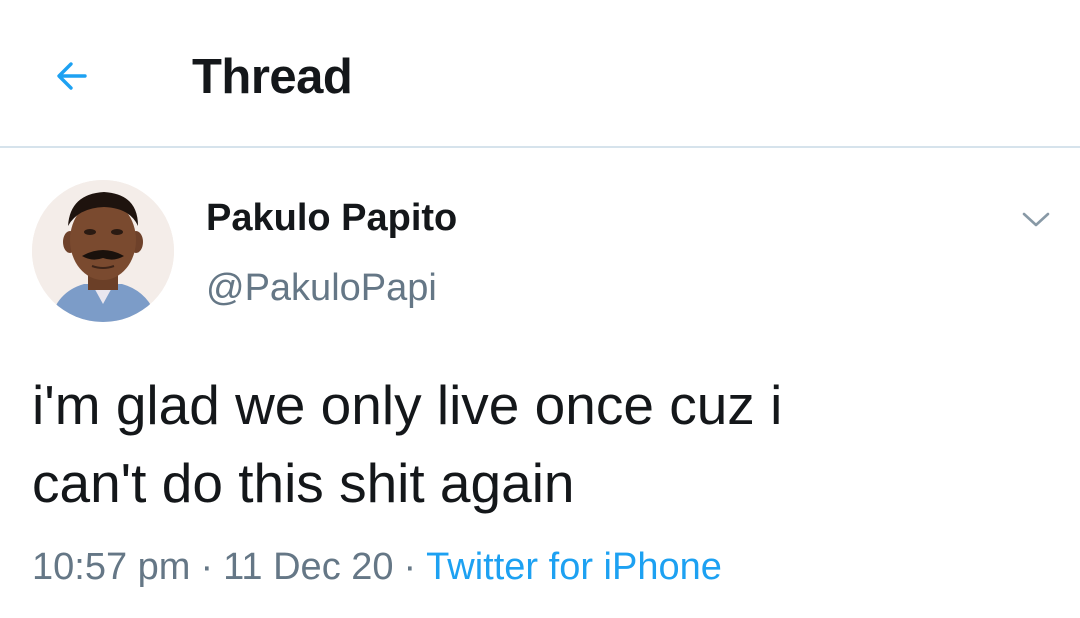 This screenshot has width=1080, height=618. I want to click on tweet-date: 11 Dec 20, so click(308, 567).